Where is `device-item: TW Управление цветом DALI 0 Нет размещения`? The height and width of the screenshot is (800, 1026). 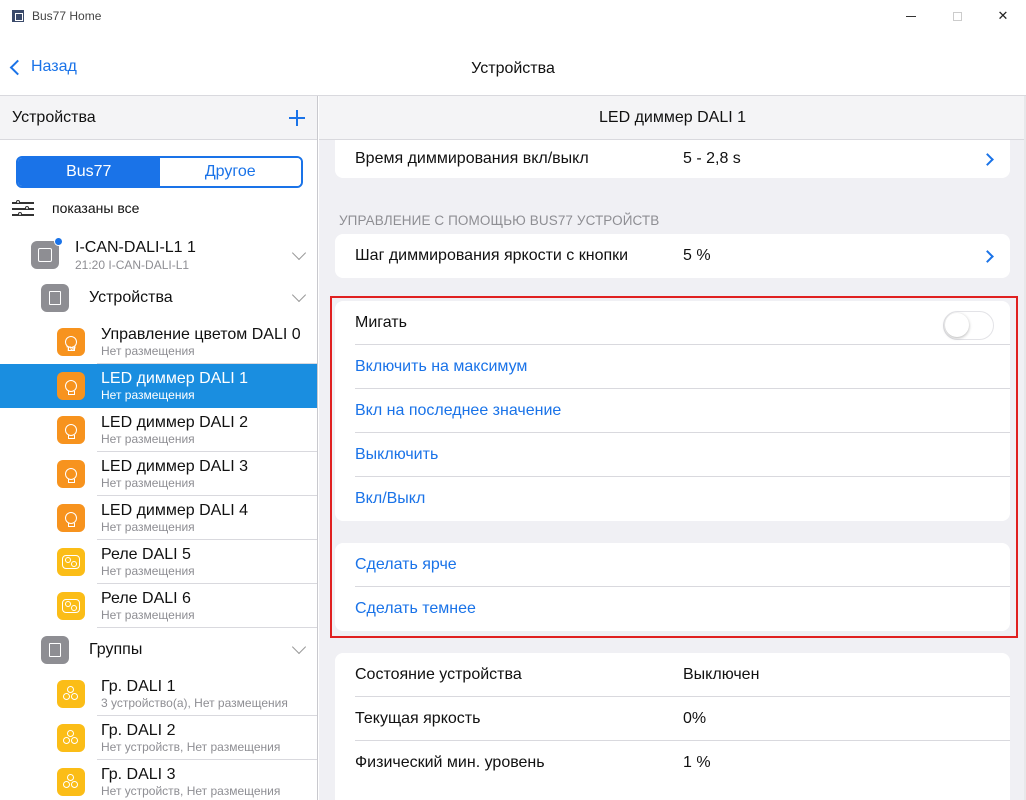
device-item: TW Управление цветом DALI 0 Нет размещения is located at coordinates (158, 342).